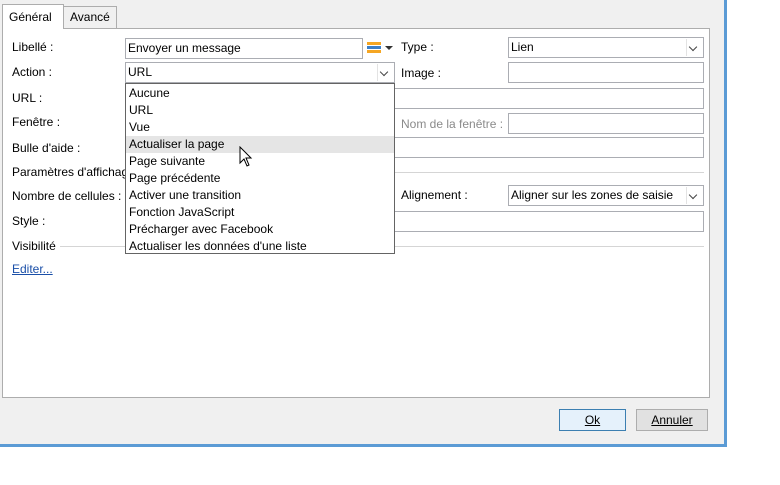 The width and height of the screenshot is (780, 485). Describe the element at coordinates (29, 221) in the screenshot. I see `style-label: Style :` at that location.